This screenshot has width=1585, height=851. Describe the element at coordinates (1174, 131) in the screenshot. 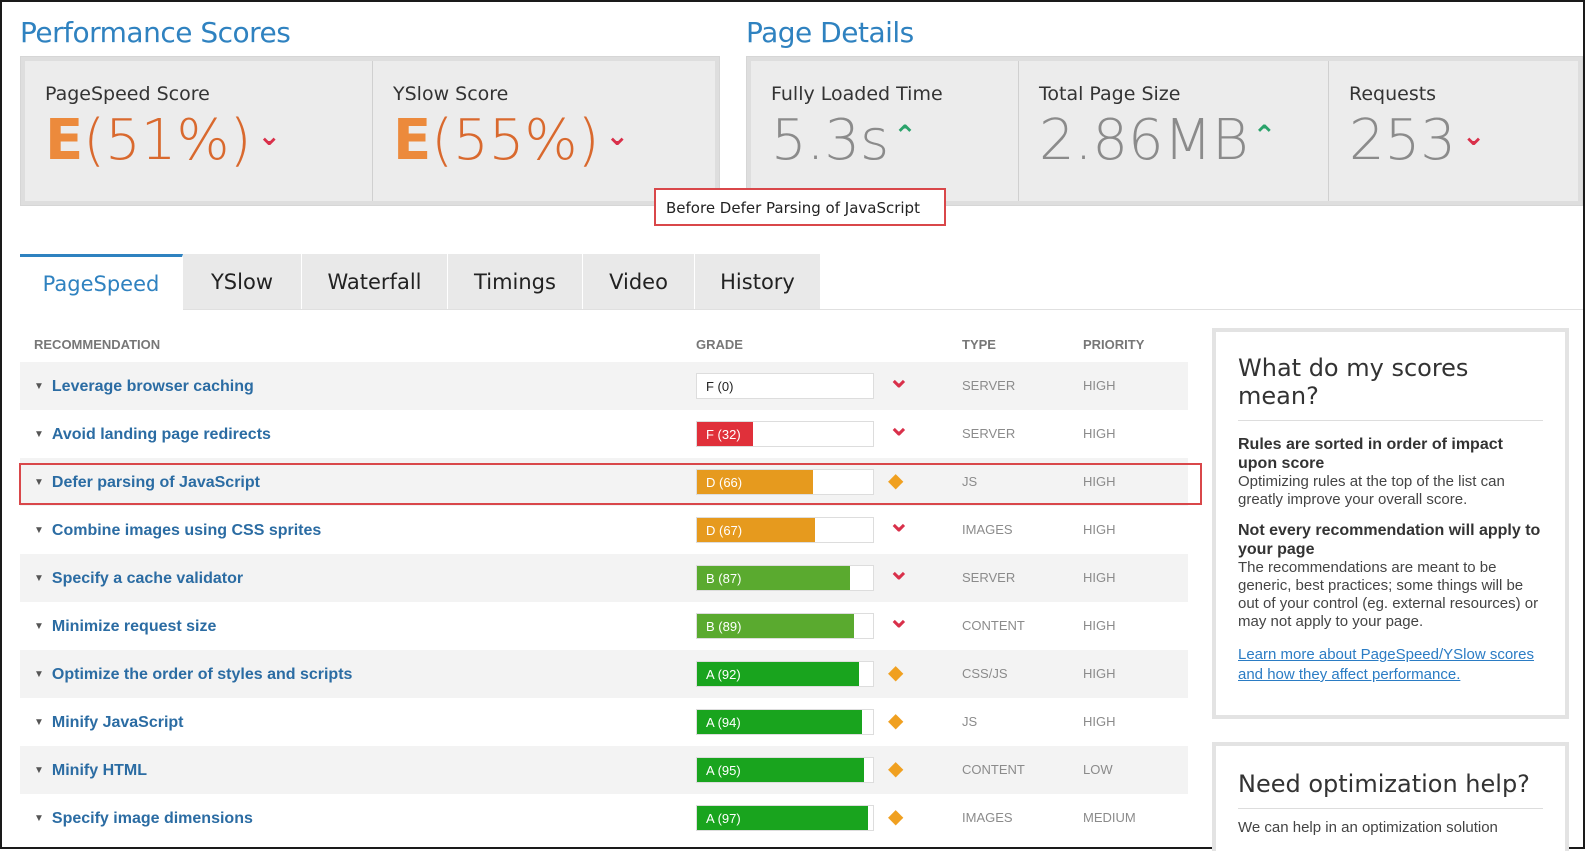

I see `total-page-size-box: Total Page Size 2.86MB ⌃` at that location.